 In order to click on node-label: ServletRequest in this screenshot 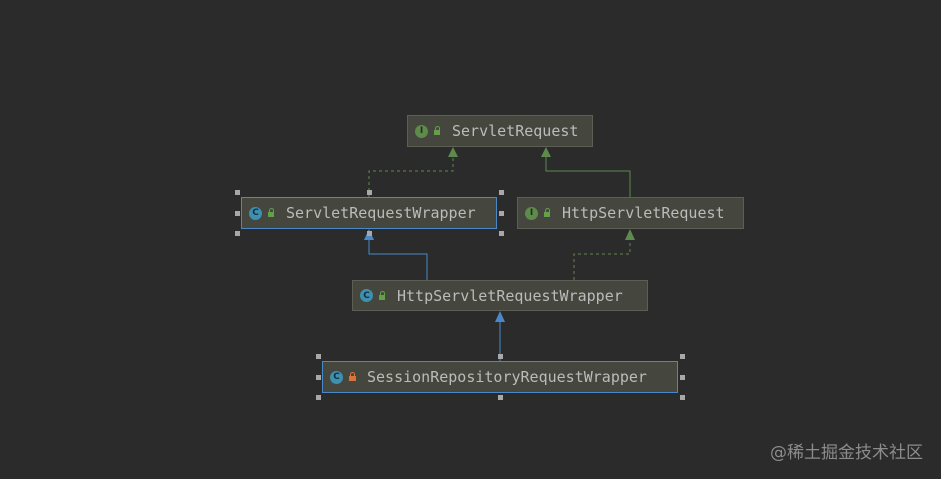, I will do `click(515, 131)`.